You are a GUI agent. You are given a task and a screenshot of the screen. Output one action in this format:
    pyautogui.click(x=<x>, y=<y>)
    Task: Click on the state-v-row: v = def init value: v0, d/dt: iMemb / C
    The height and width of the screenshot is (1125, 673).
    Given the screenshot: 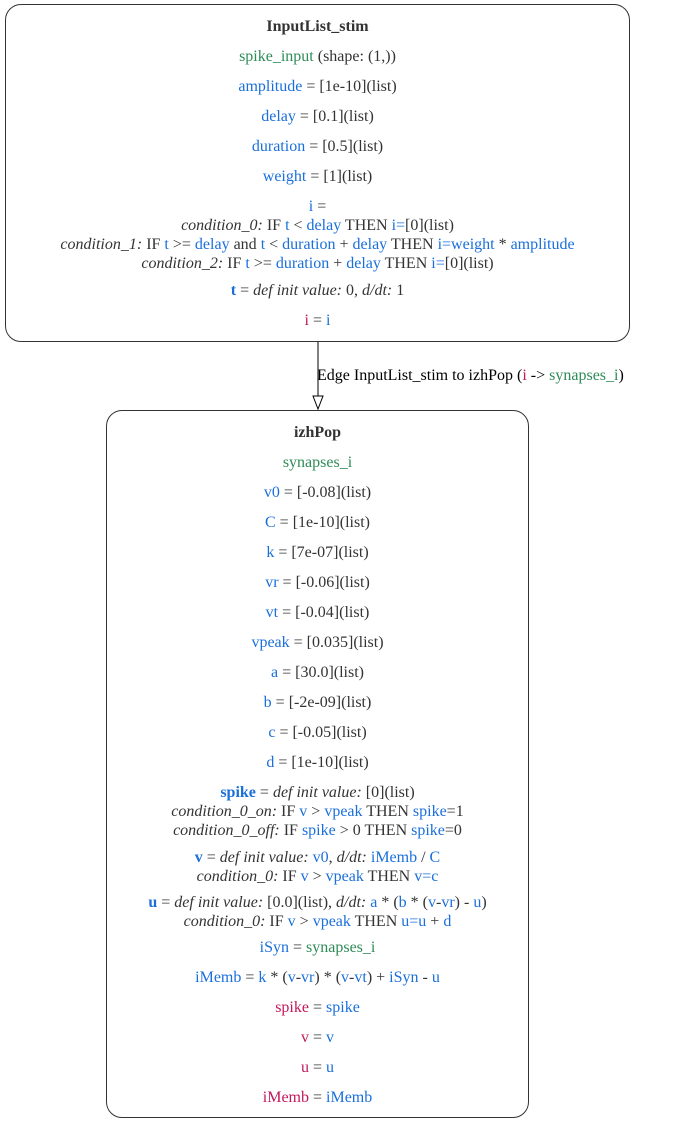 What is the action you would take?
    pyautogui.click(x=317, y=857)
    